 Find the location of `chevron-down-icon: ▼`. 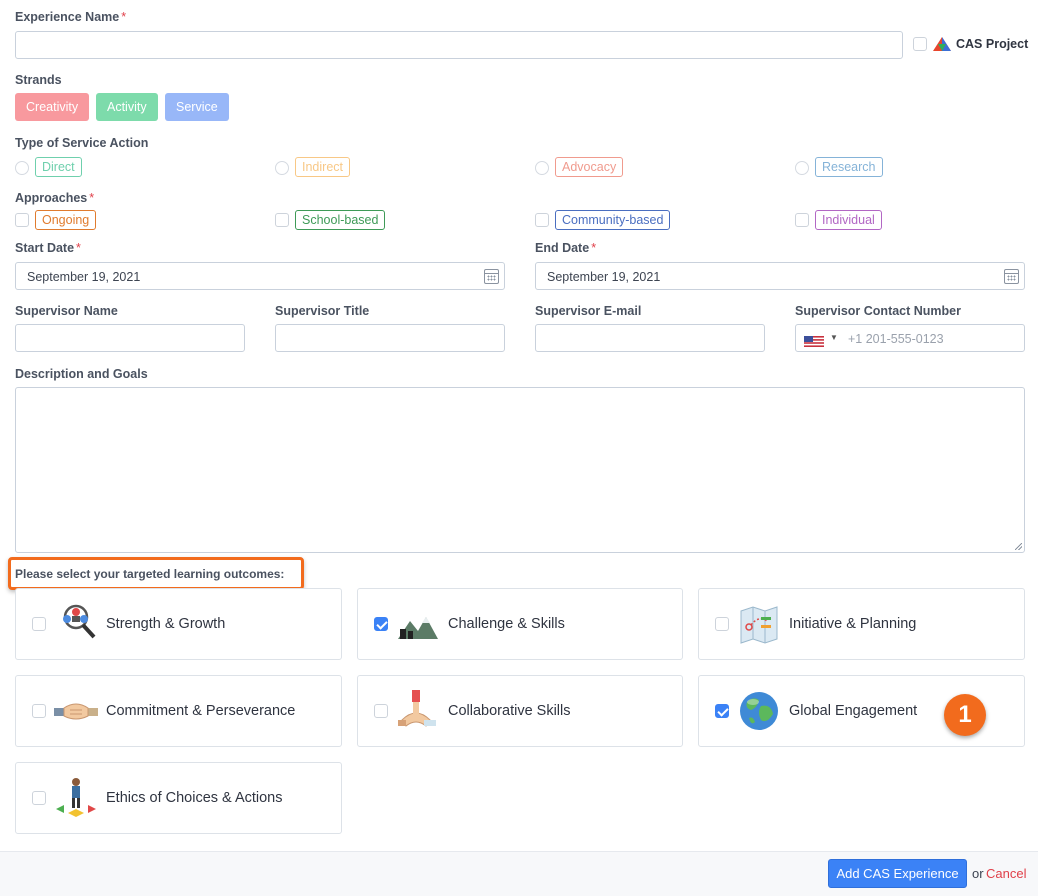

chevron-down-icon: ▼ is located at coordinates (834, 337).